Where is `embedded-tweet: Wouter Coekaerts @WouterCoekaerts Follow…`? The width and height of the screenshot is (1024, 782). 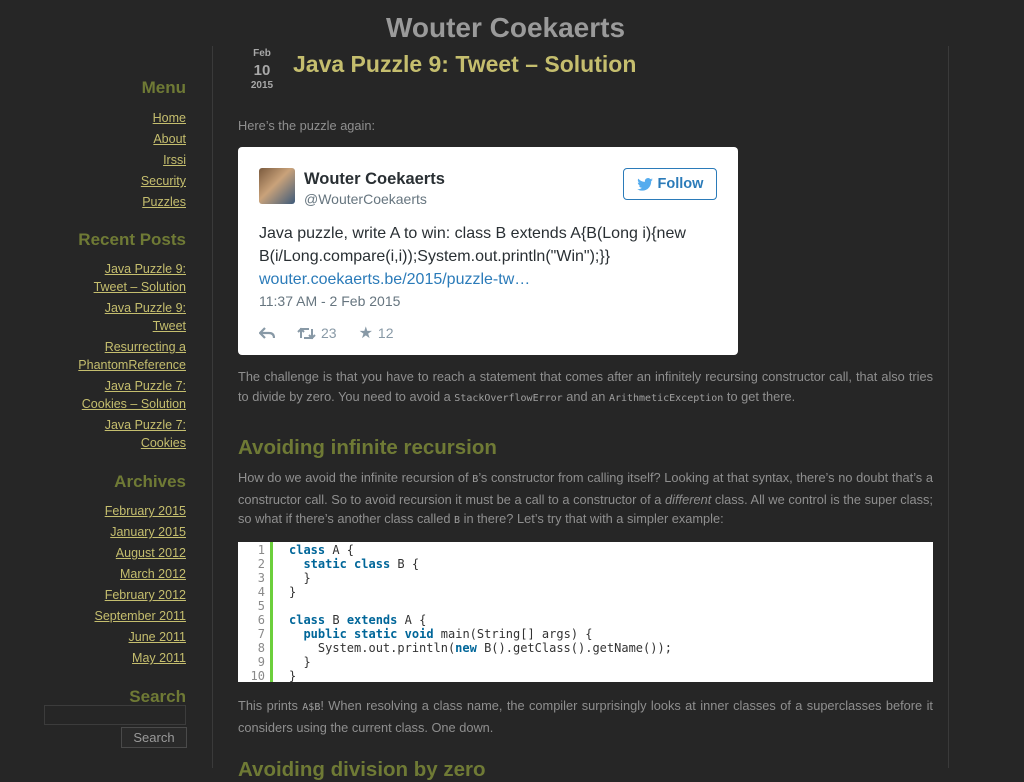 embedded-tweet: Wouter Coekaerts @WouterCoekaerts Follow… is located at coordinates (488, 251).